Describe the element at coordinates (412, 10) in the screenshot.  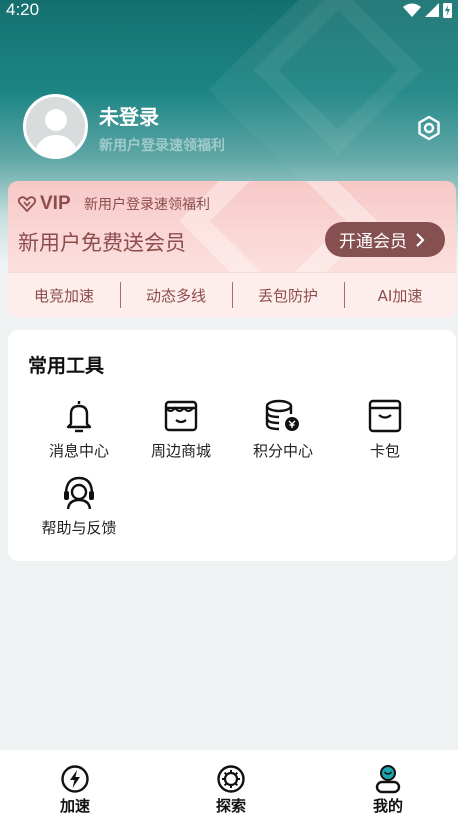
I see `wifi-icon` at that location.